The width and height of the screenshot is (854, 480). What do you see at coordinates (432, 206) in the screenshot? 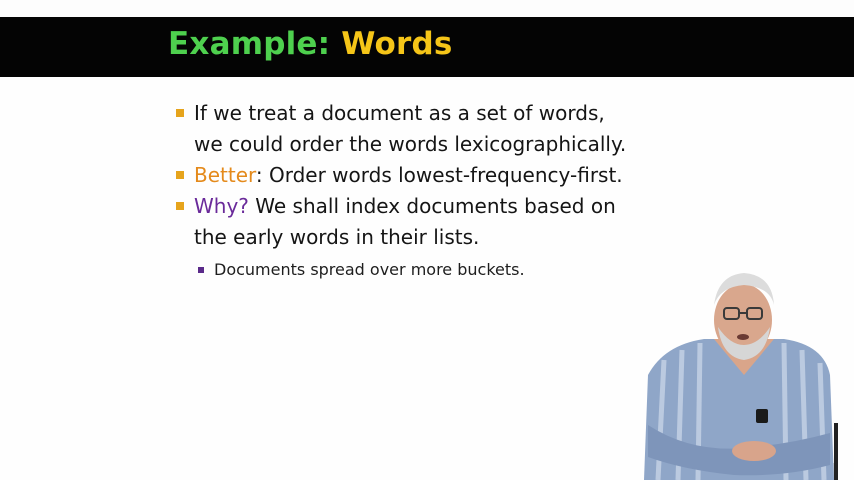
I see `bullet-3-line1: We shall index documents based on` at bounding box center [432, 206].